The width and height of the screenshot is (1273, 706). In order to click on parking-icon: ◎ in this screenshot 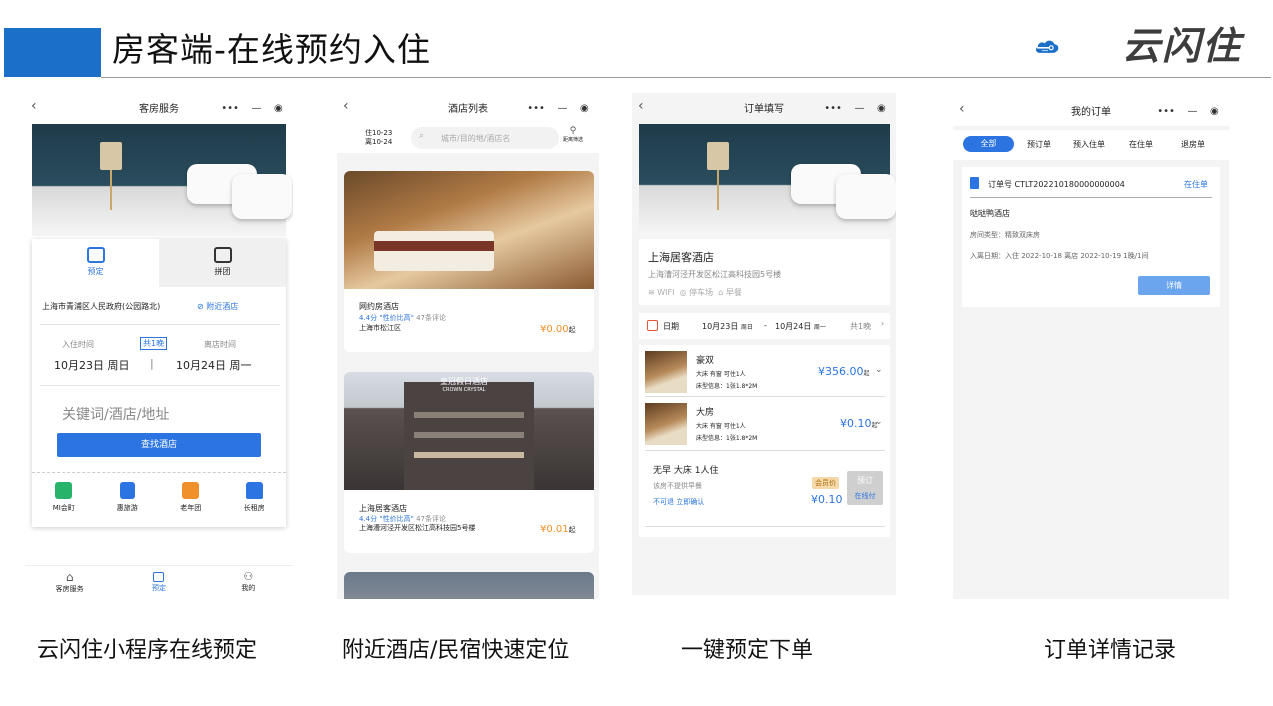, I will do `click(683, 292)`.